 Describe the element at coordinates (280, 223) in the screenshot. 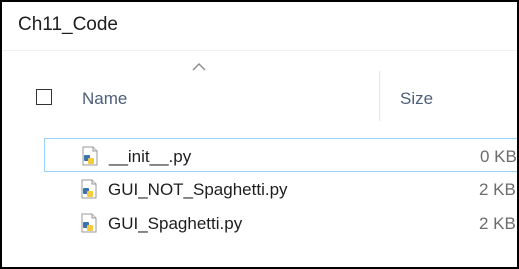

I see `file-row: GUI_Spaghetti.py 2 KB` at that location.